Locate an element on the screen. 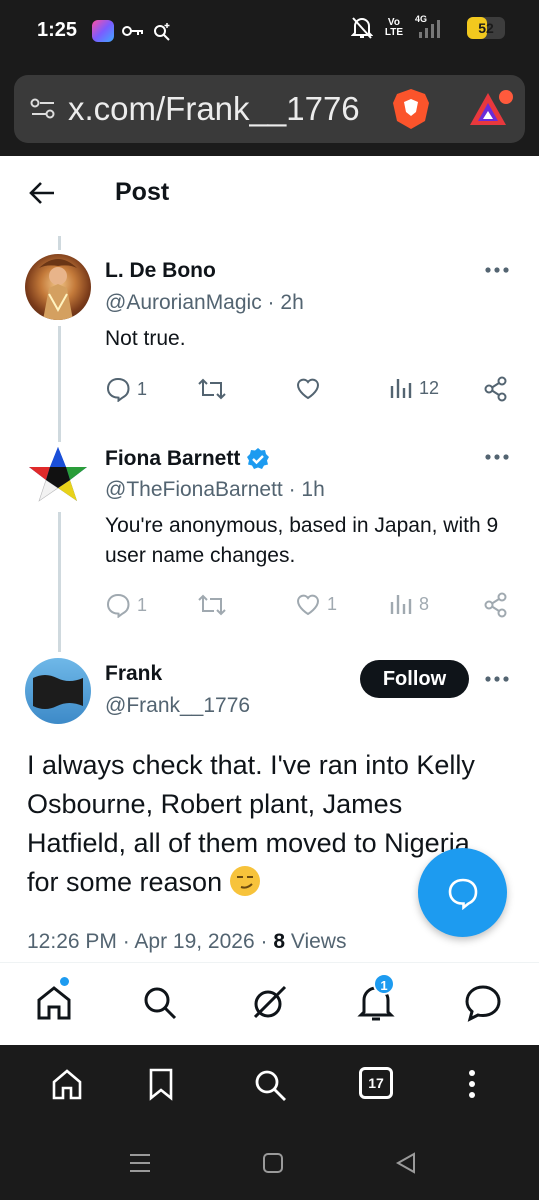  search-icon is located at coordinates (160, 1003).